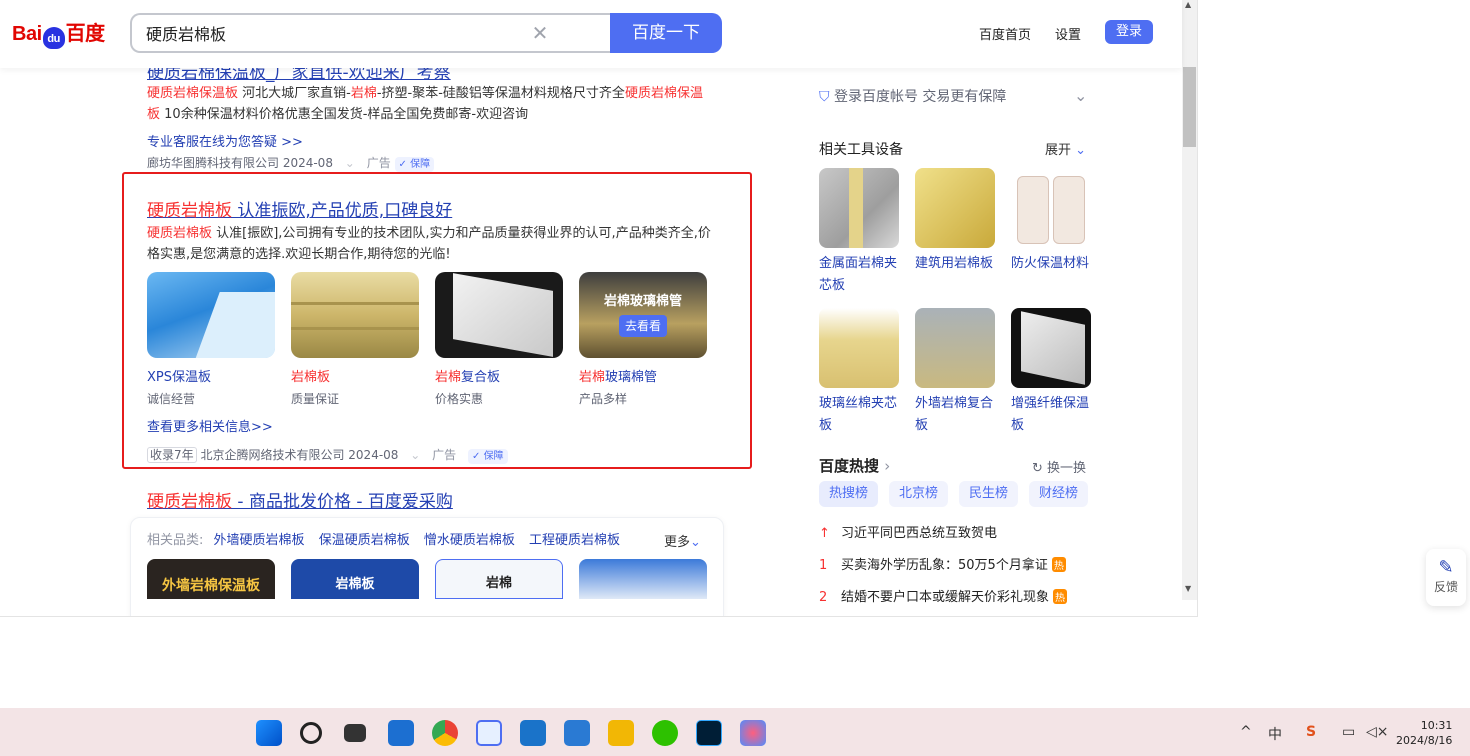  Describe the element at coordinates (300, 499) in the screenshot. I see `result2-title: 硬质岩棉板 - 商品批发价格 - 百度爱采购` at that location.